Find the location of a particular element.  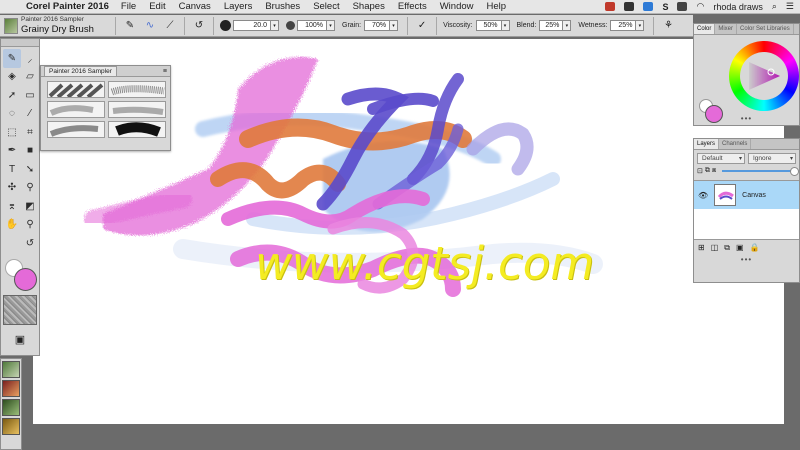

menu-canvas: Canvas is located at coordinates (195, 6).